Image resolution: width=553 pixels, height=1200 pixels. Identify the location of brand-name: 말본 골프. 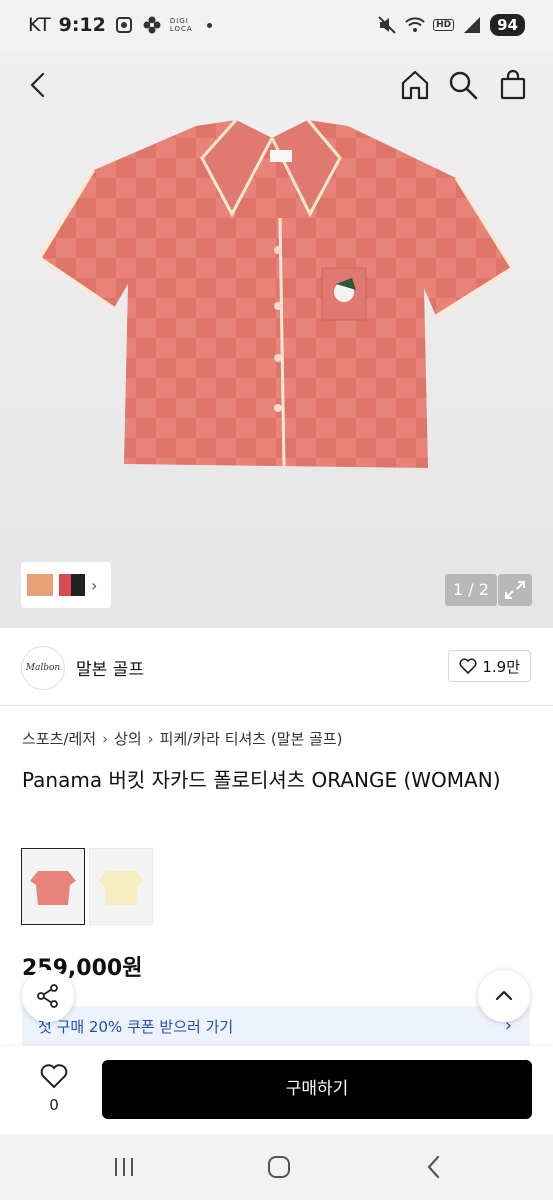
(110, 667).